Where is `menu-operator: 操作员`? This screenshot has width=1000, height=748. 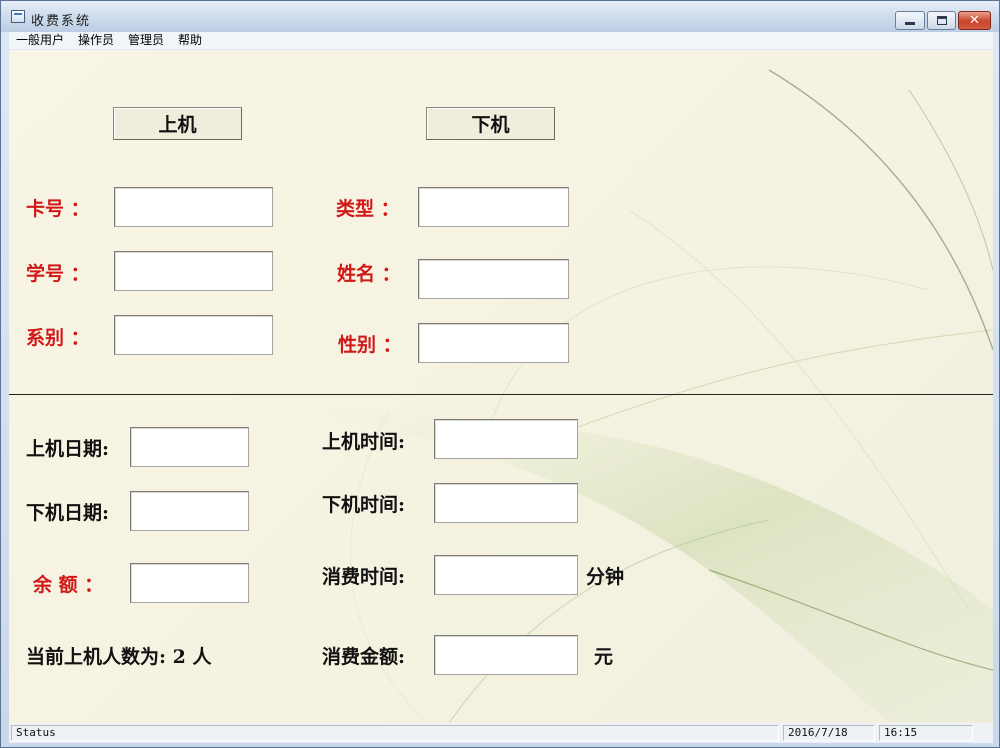
menu-operator: 操作员 is located at coordinates (96, 40).